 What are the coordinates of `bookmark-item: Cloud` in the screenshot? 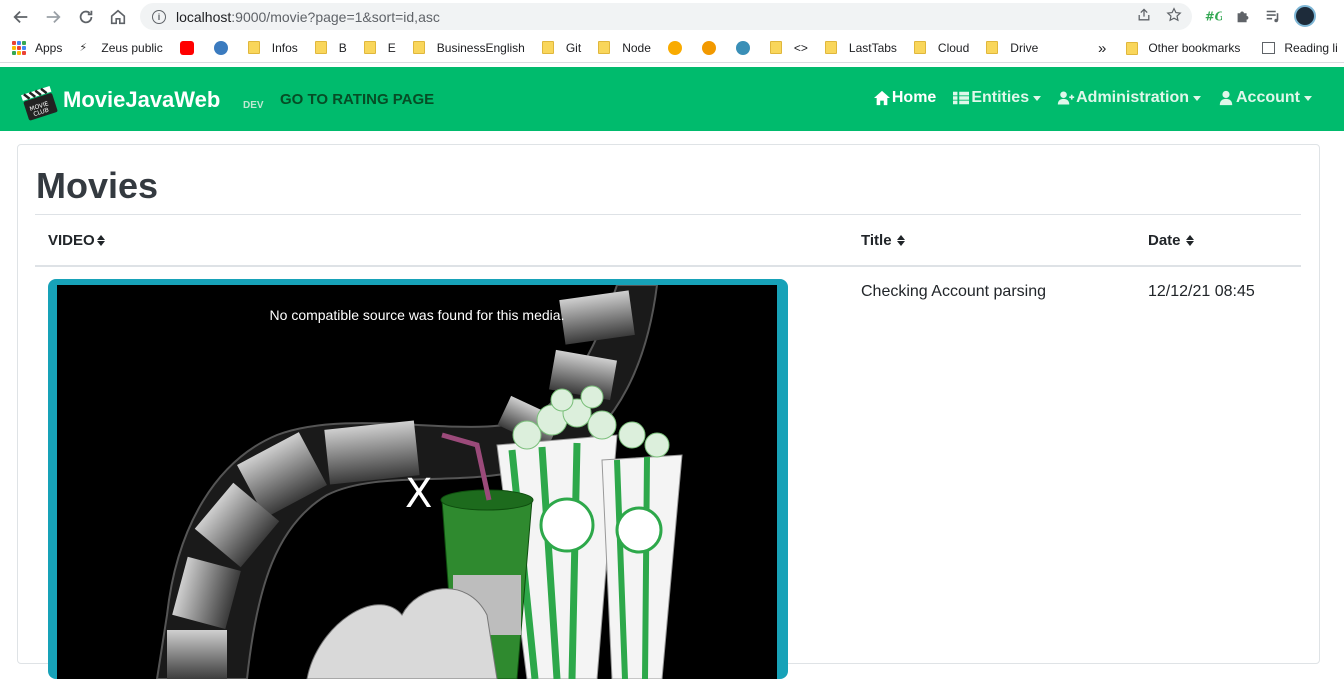 It's located at (941, 47).